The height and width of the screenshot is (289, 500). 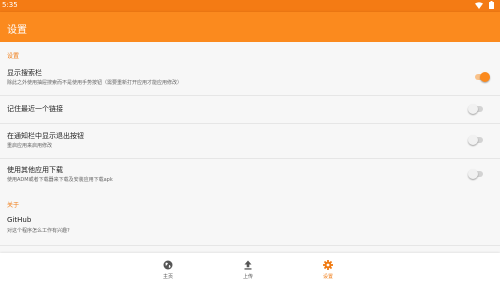 What do you see at coordinates (19, 220) in the screenshot?
I see `about-title: GitHub` at bounding box center [19, 220].